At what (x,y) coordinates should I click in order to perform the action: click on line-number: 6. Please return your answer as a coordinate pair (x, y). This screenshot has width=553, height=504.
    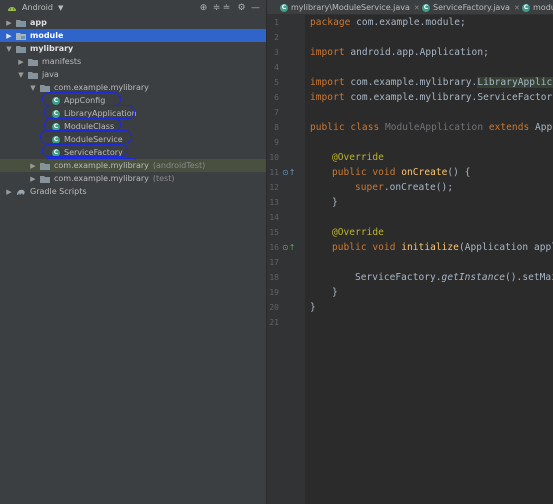
    Looking at the image, I should click on (276, 97).